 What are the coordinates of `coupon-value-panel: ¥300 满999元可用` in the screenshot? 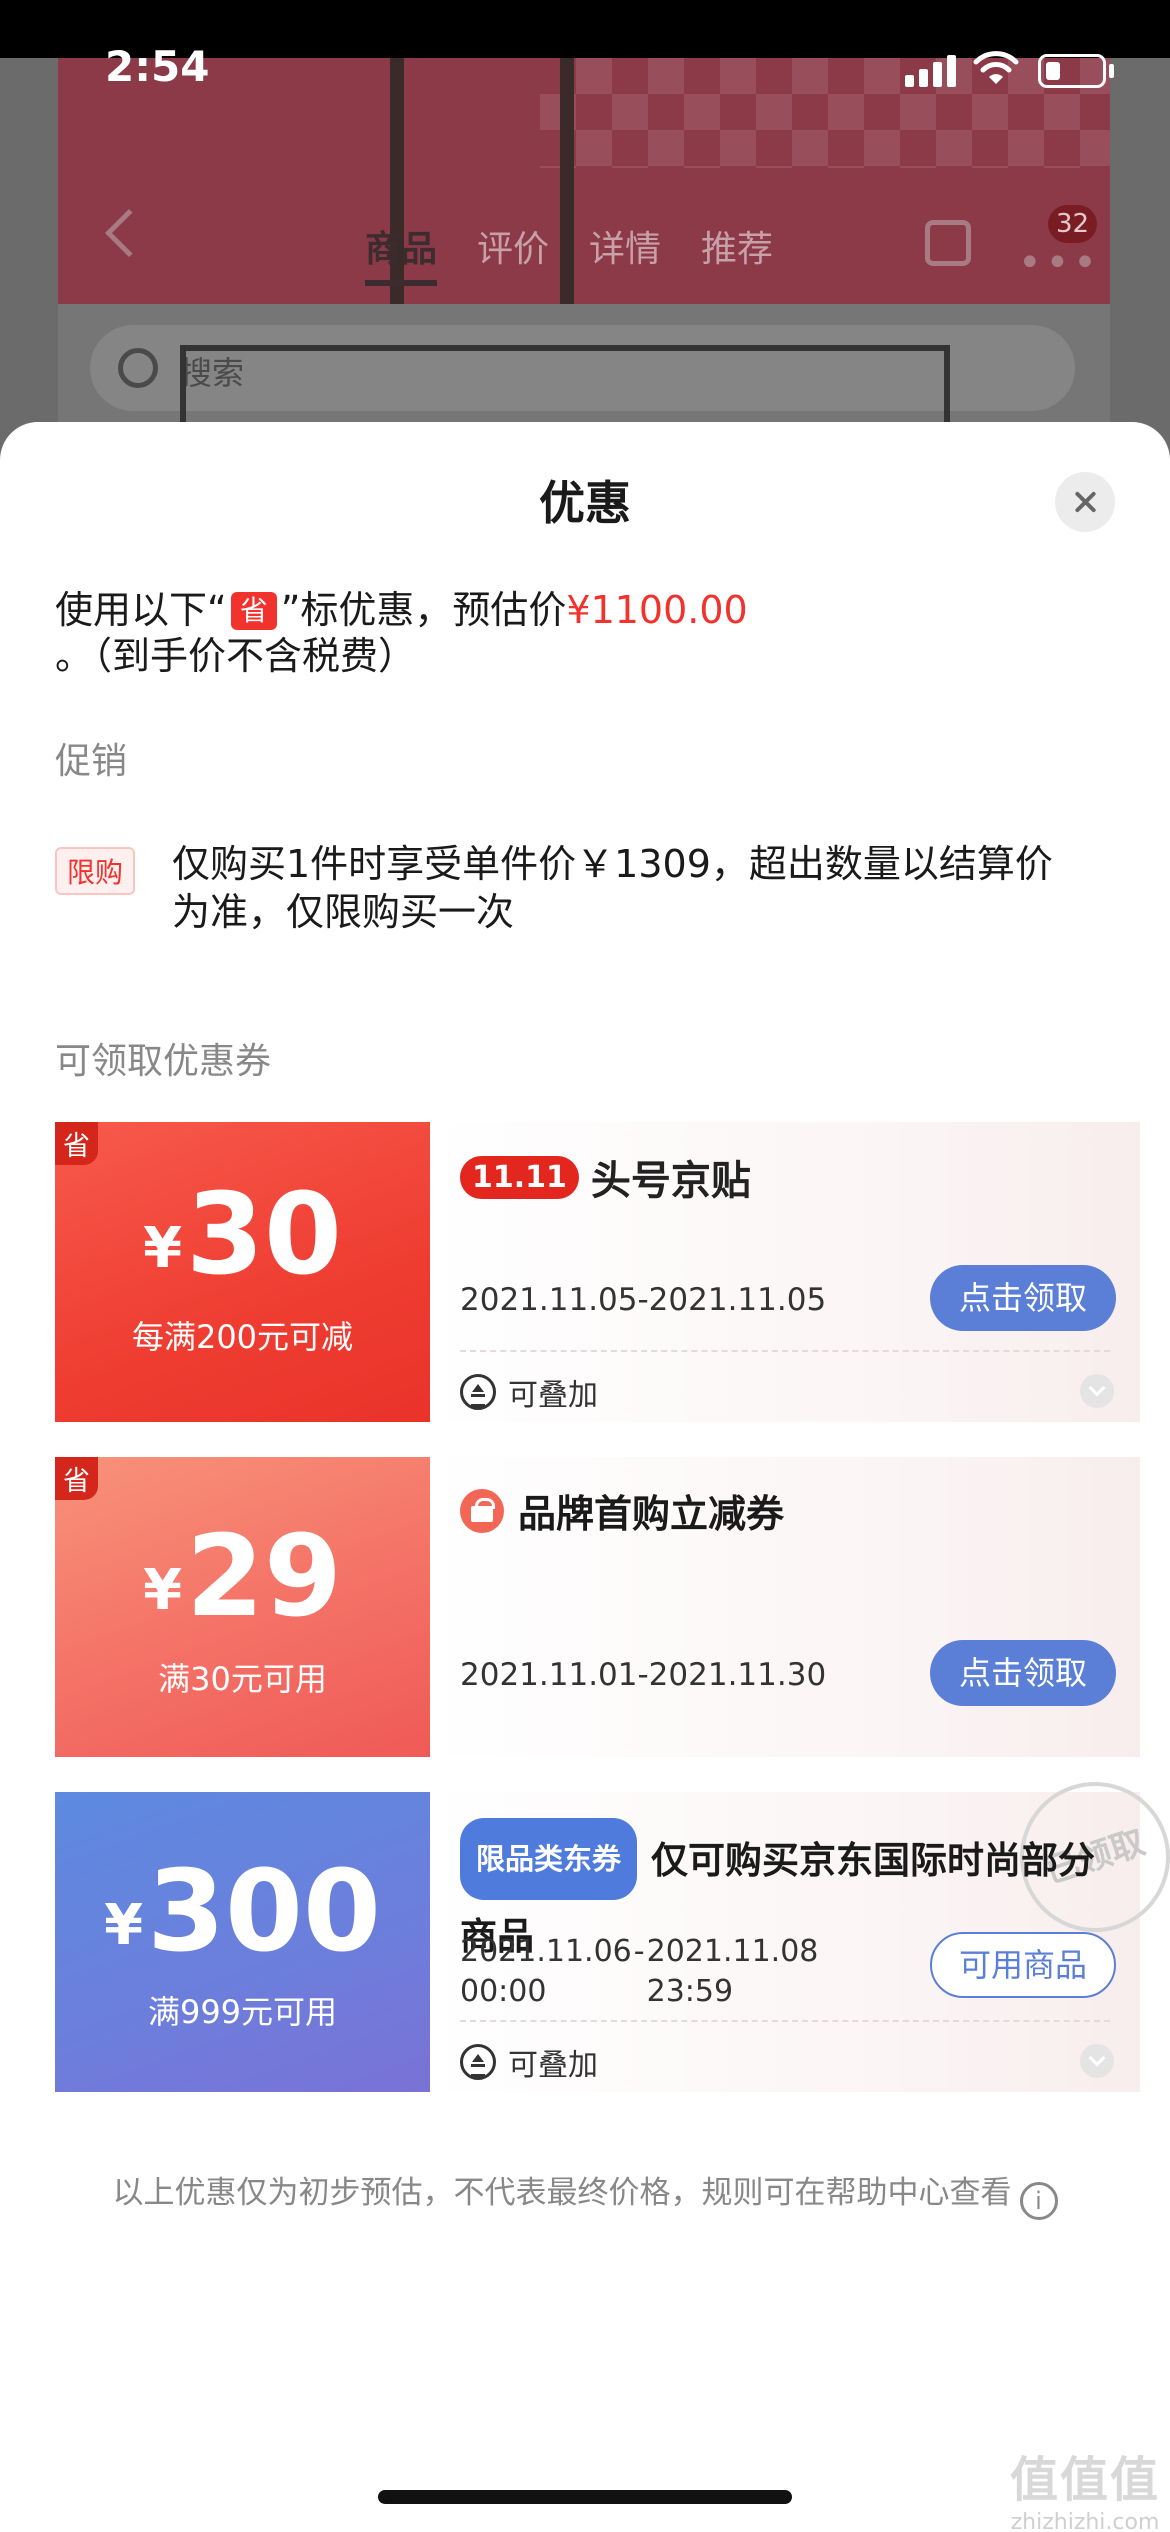 It's located at (242, 1942).